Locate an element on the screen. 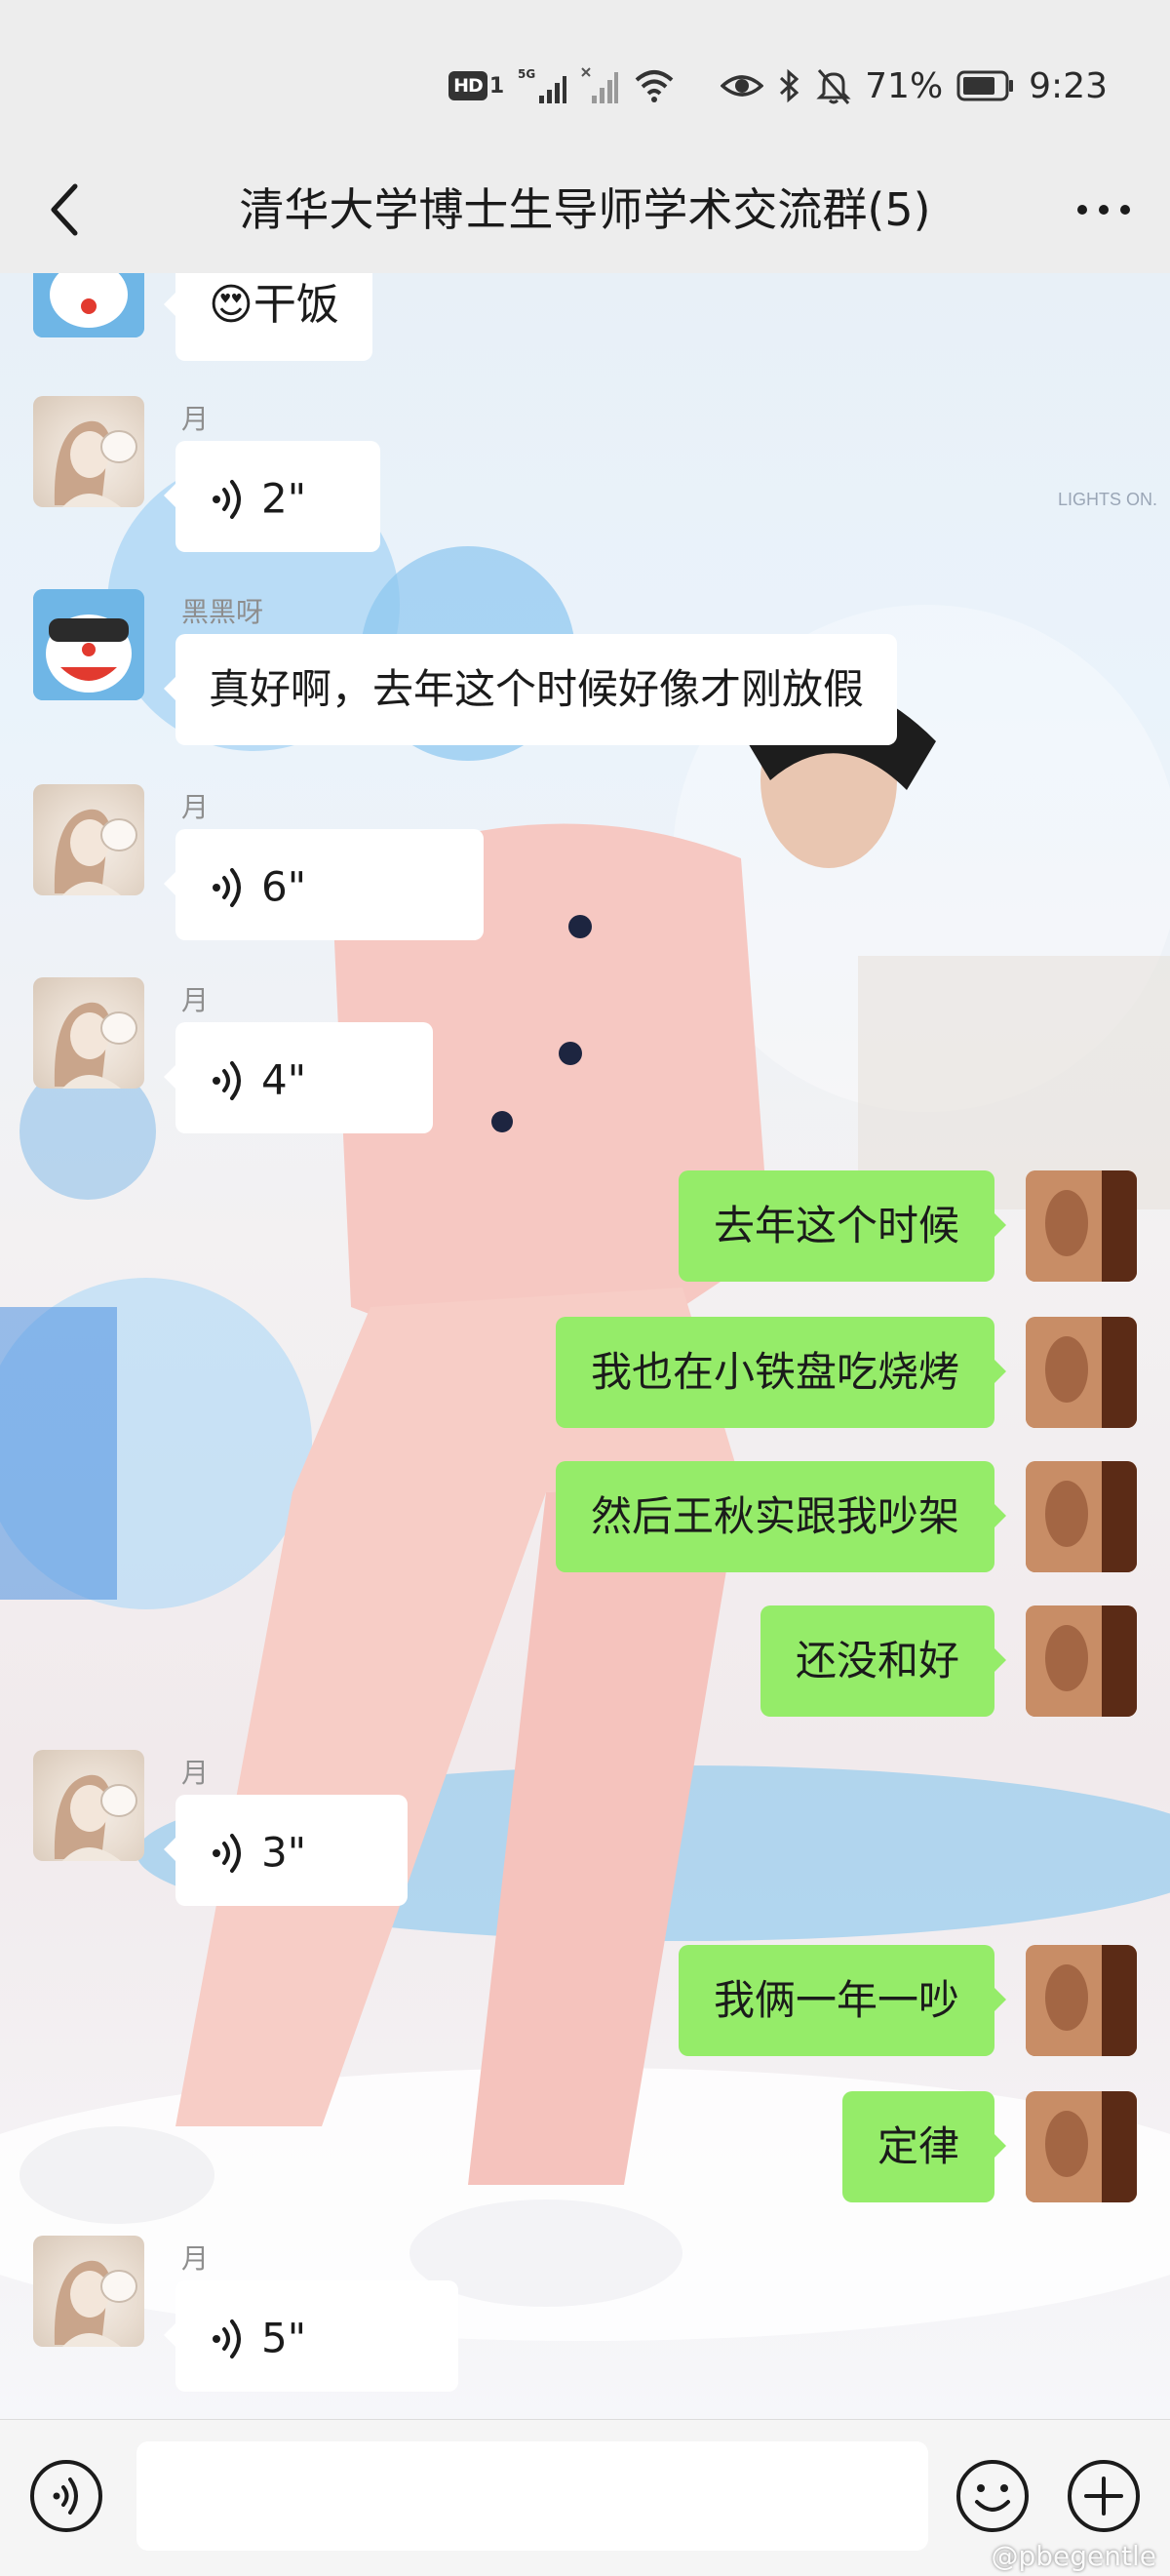 The height and width of the screenshot is (2576, 1170). message-input is located at coordinates (532, 2496).